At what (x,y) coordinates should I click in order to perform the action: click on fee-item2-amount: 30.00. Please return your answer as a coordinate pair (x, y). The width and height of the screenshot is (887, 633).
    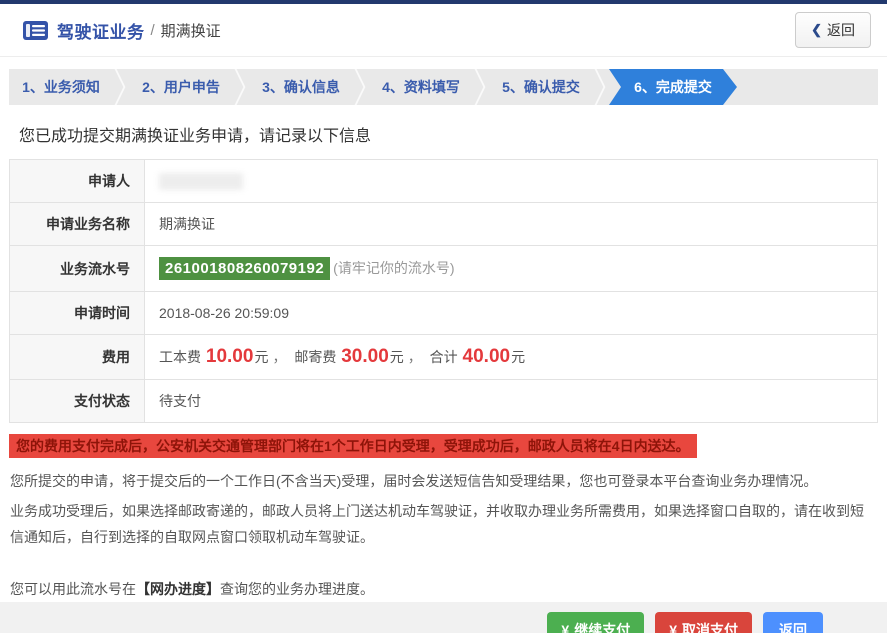
    Looking at the image, I should click on (365, 356).